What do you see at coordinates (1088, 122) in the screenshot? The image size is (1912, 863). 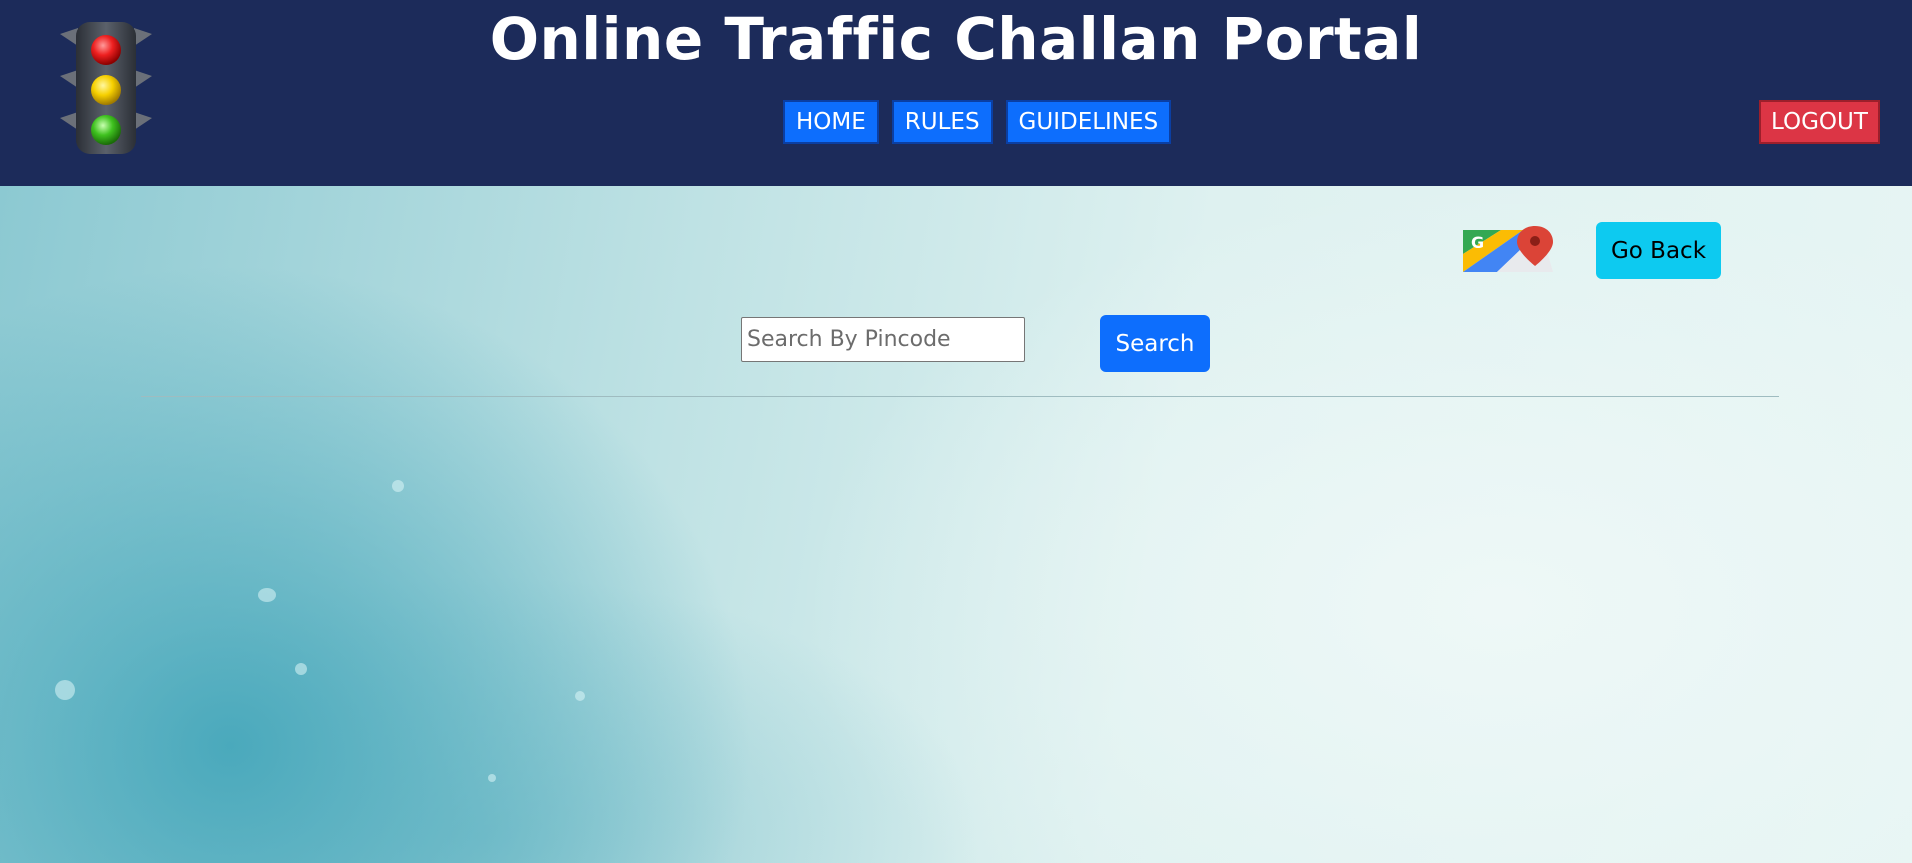 I see `nav-guidelines-button: GUIDELINES` at bounding box center [1088, 122].